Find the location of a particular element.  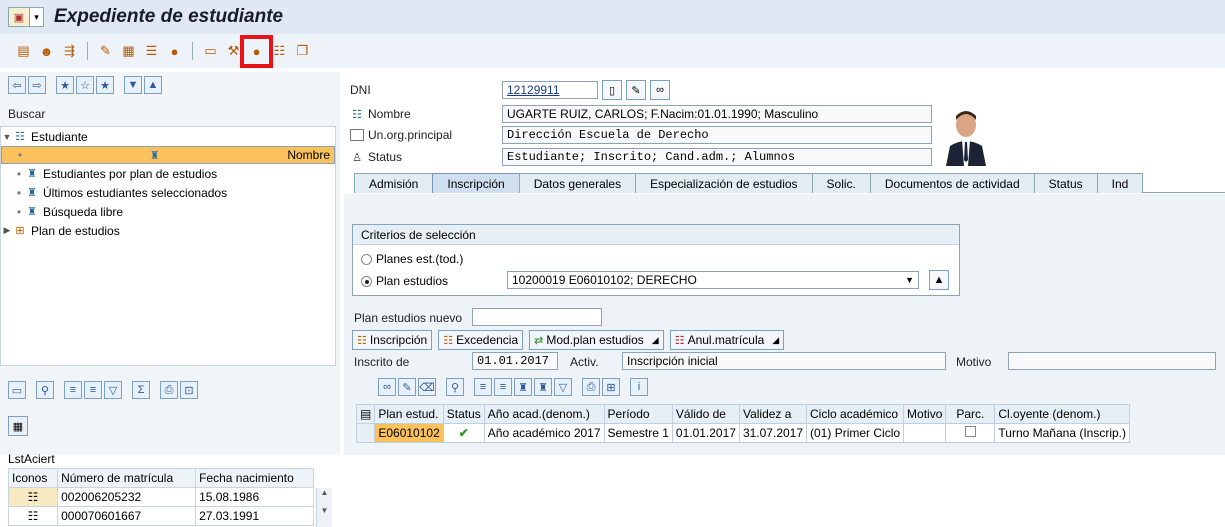

option-all-plans: Planes est.(tod.) is located at coordinates (412, 259).